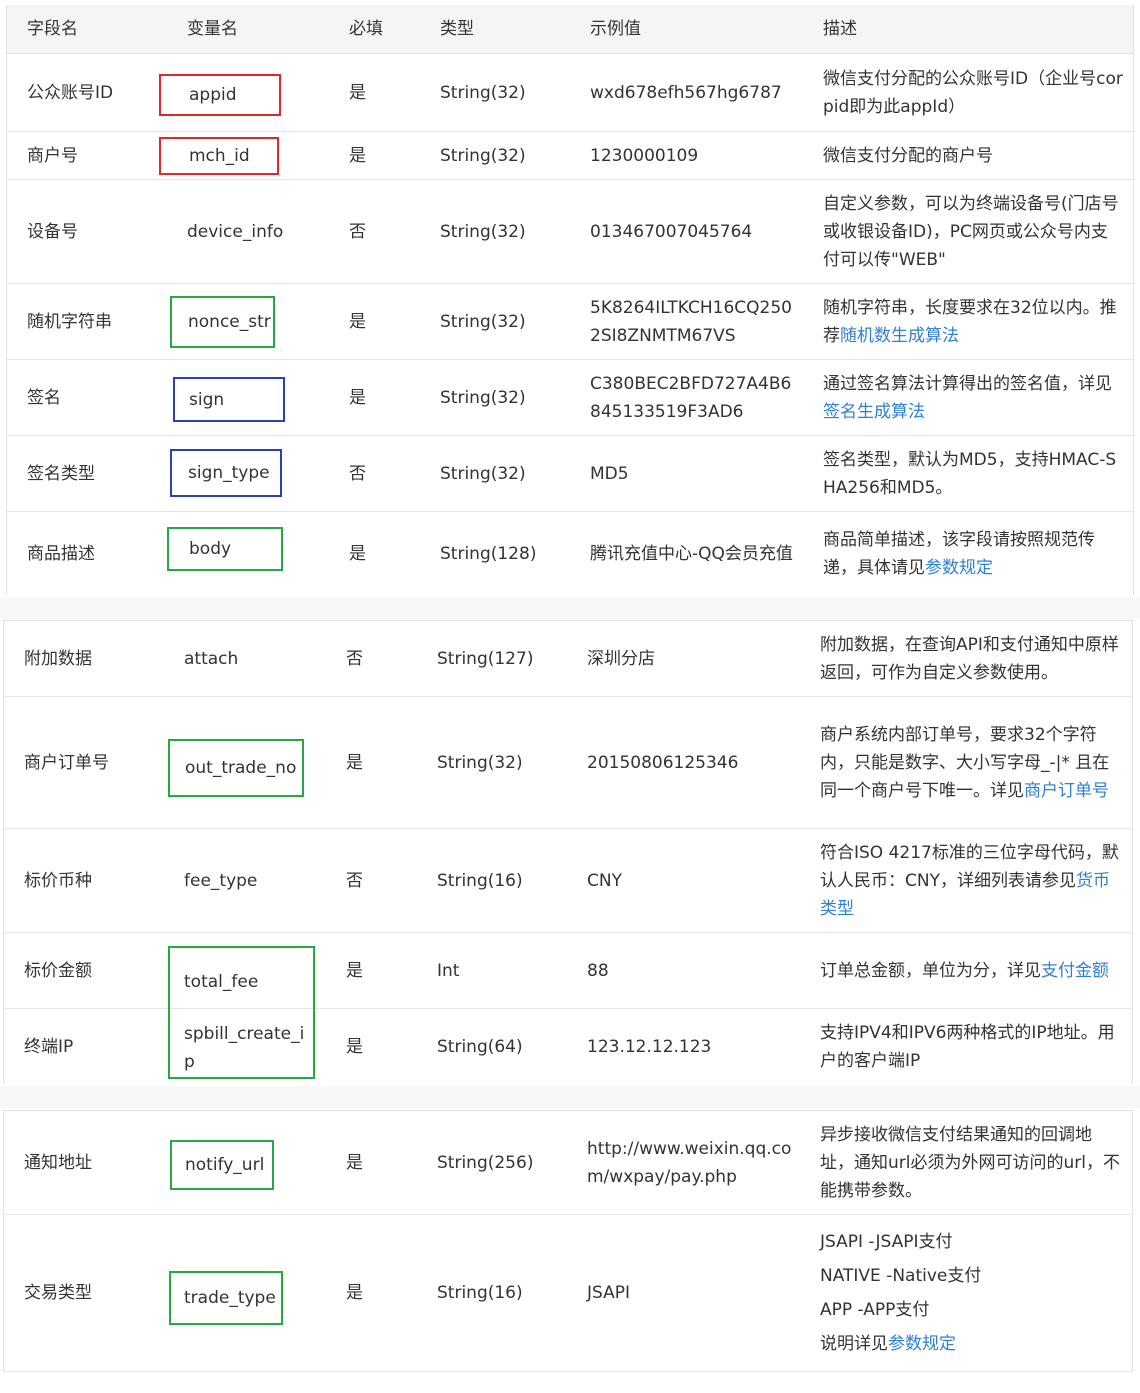 This screenshot has width=1140, height=1393. I want to click on example-value: 5K8264ILTKCH16CQ2502SI8ZNMTM67VS, so click(691, 321).